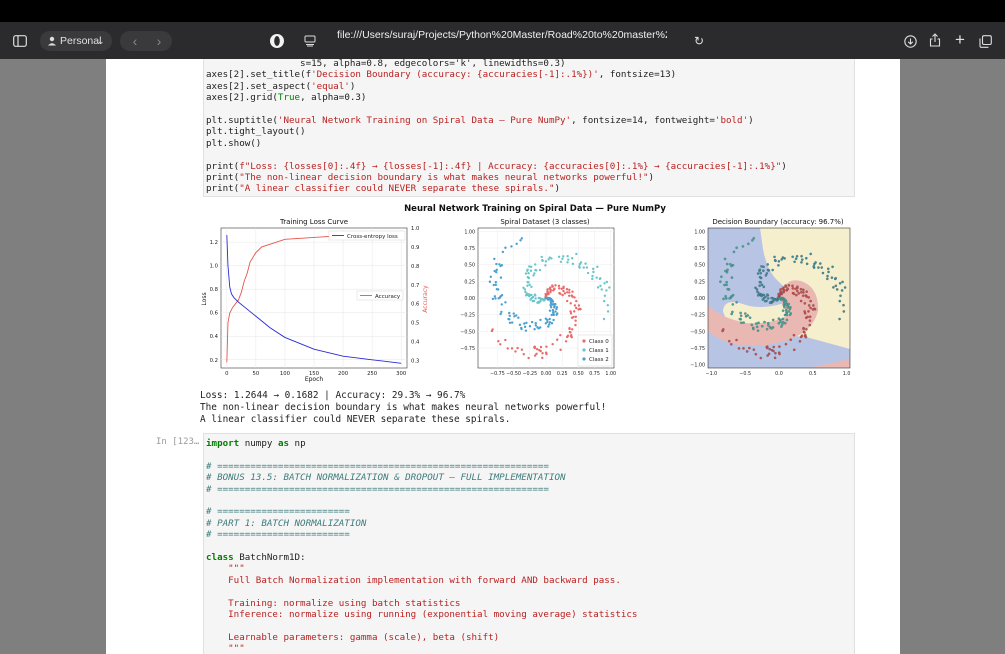  Describe the element at coordinates (469, 282) in the screenshot. I see `y-tick-label: 0.25` at that location.